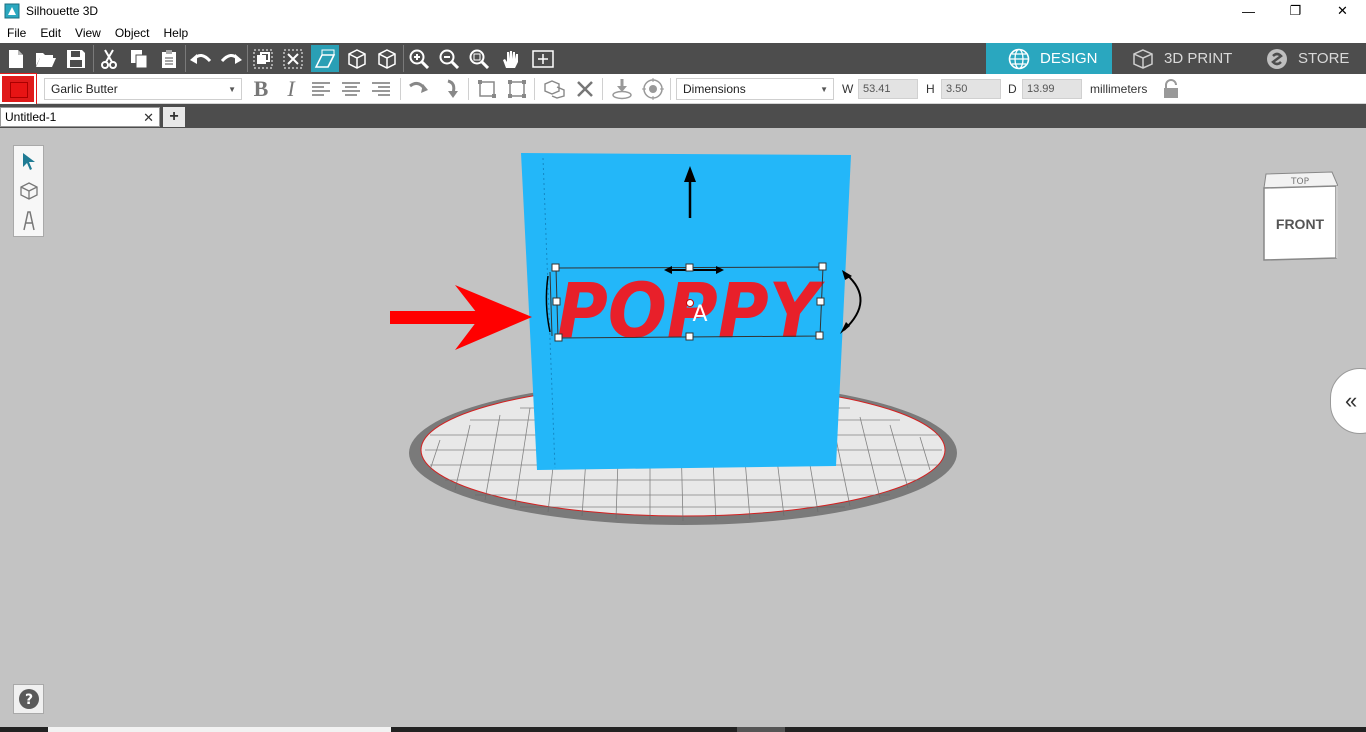 The height and width of the screenshot is (732, 1366). Describe the element at coordinates (357, 58) in the screenshot. I see `cube-view-icon` at that location.